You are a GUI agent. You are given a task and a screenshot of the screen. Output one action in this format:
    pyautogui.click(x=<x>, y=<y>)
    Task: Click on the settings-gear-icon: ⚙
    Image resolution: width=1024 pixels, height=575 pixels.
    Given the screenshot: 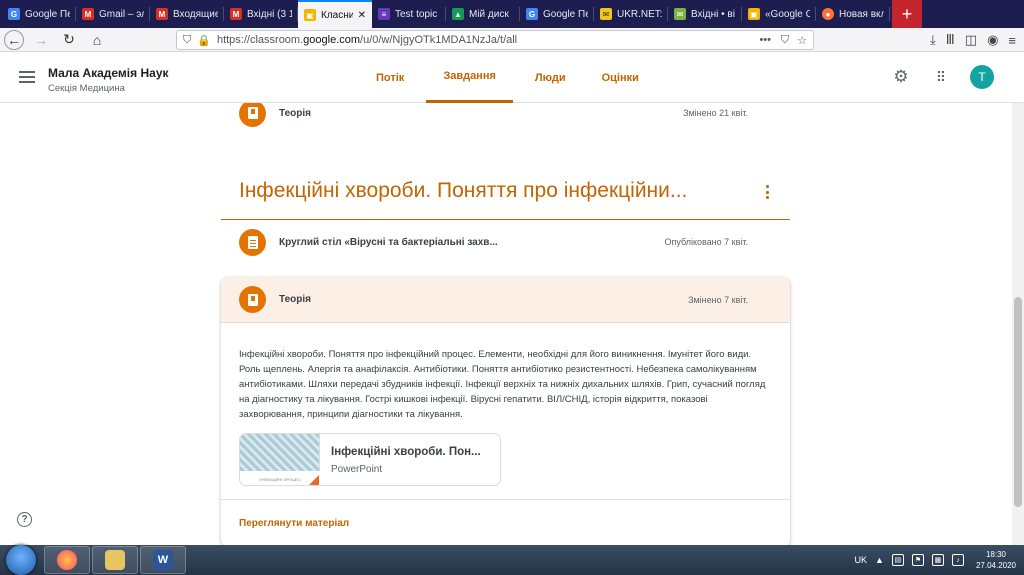 What is the action you would take?
    pyautogui.click(x=901, y=77)
    